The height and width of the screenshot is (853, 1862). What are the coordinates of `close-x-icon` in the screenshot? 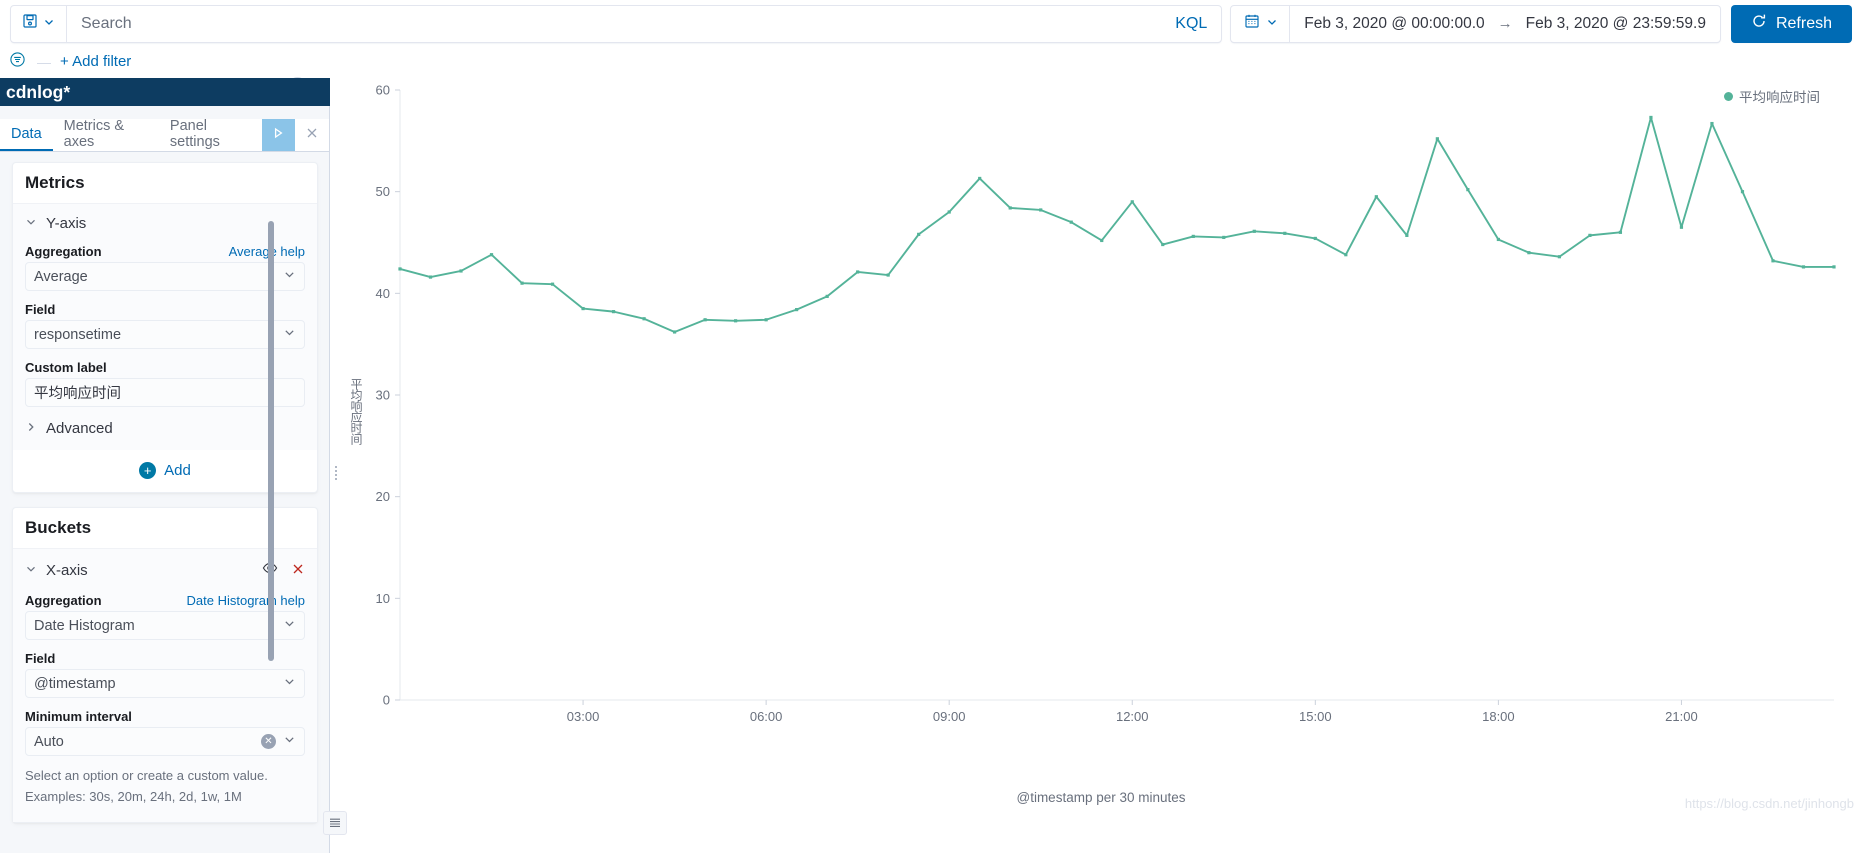 It's located at (298, 570).